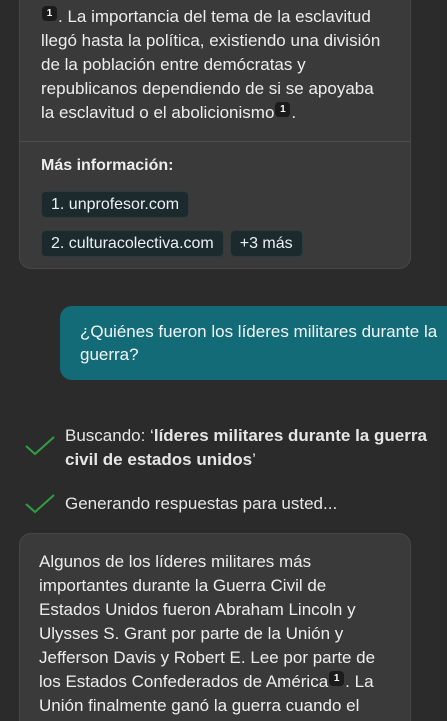 This screenshot has width=447, height=721. What do you see at coordinates (266, 243) in the screenshot?
I see `more-sources-button: +3 más` at bounding box center [266, 243].